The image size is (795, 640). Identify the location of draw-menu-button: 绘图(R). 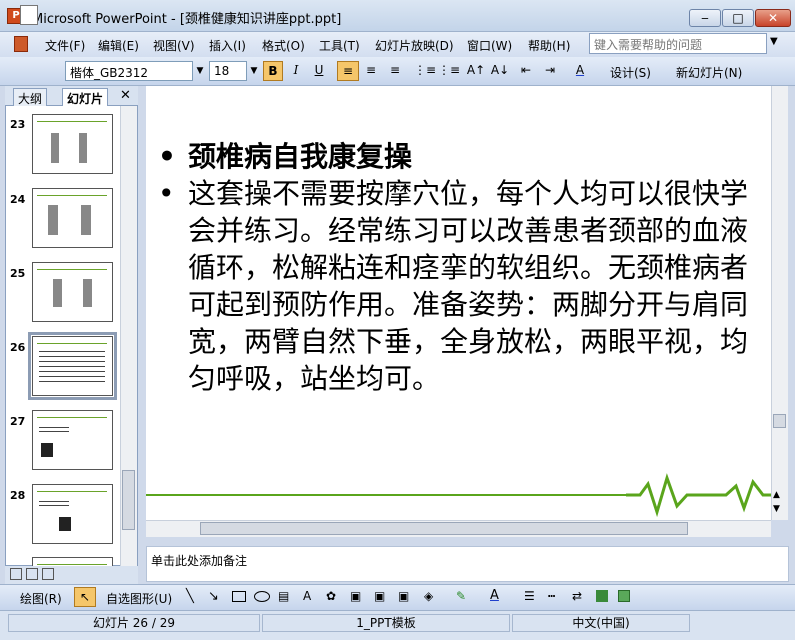
(41, 598).